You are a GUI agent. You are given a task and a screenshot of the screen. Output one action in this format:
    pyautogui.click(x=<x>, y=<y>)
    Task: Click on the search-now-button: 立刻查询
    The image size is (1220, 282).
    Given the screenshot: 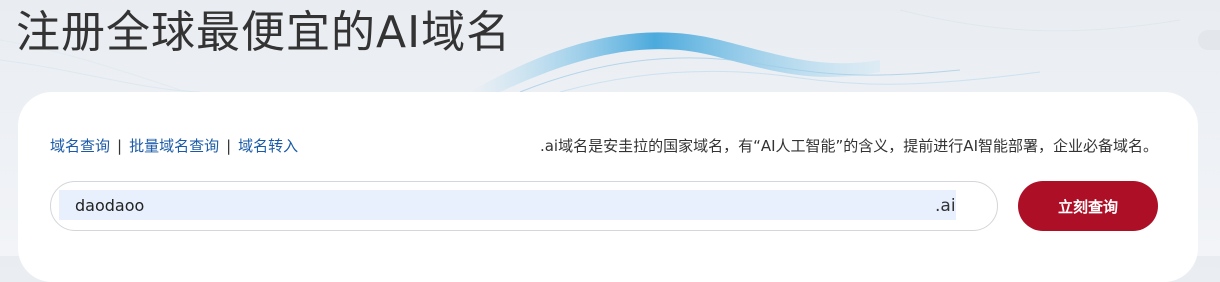 What is the action you would take?
    pyautogui.click(x=1088, y=206)
    